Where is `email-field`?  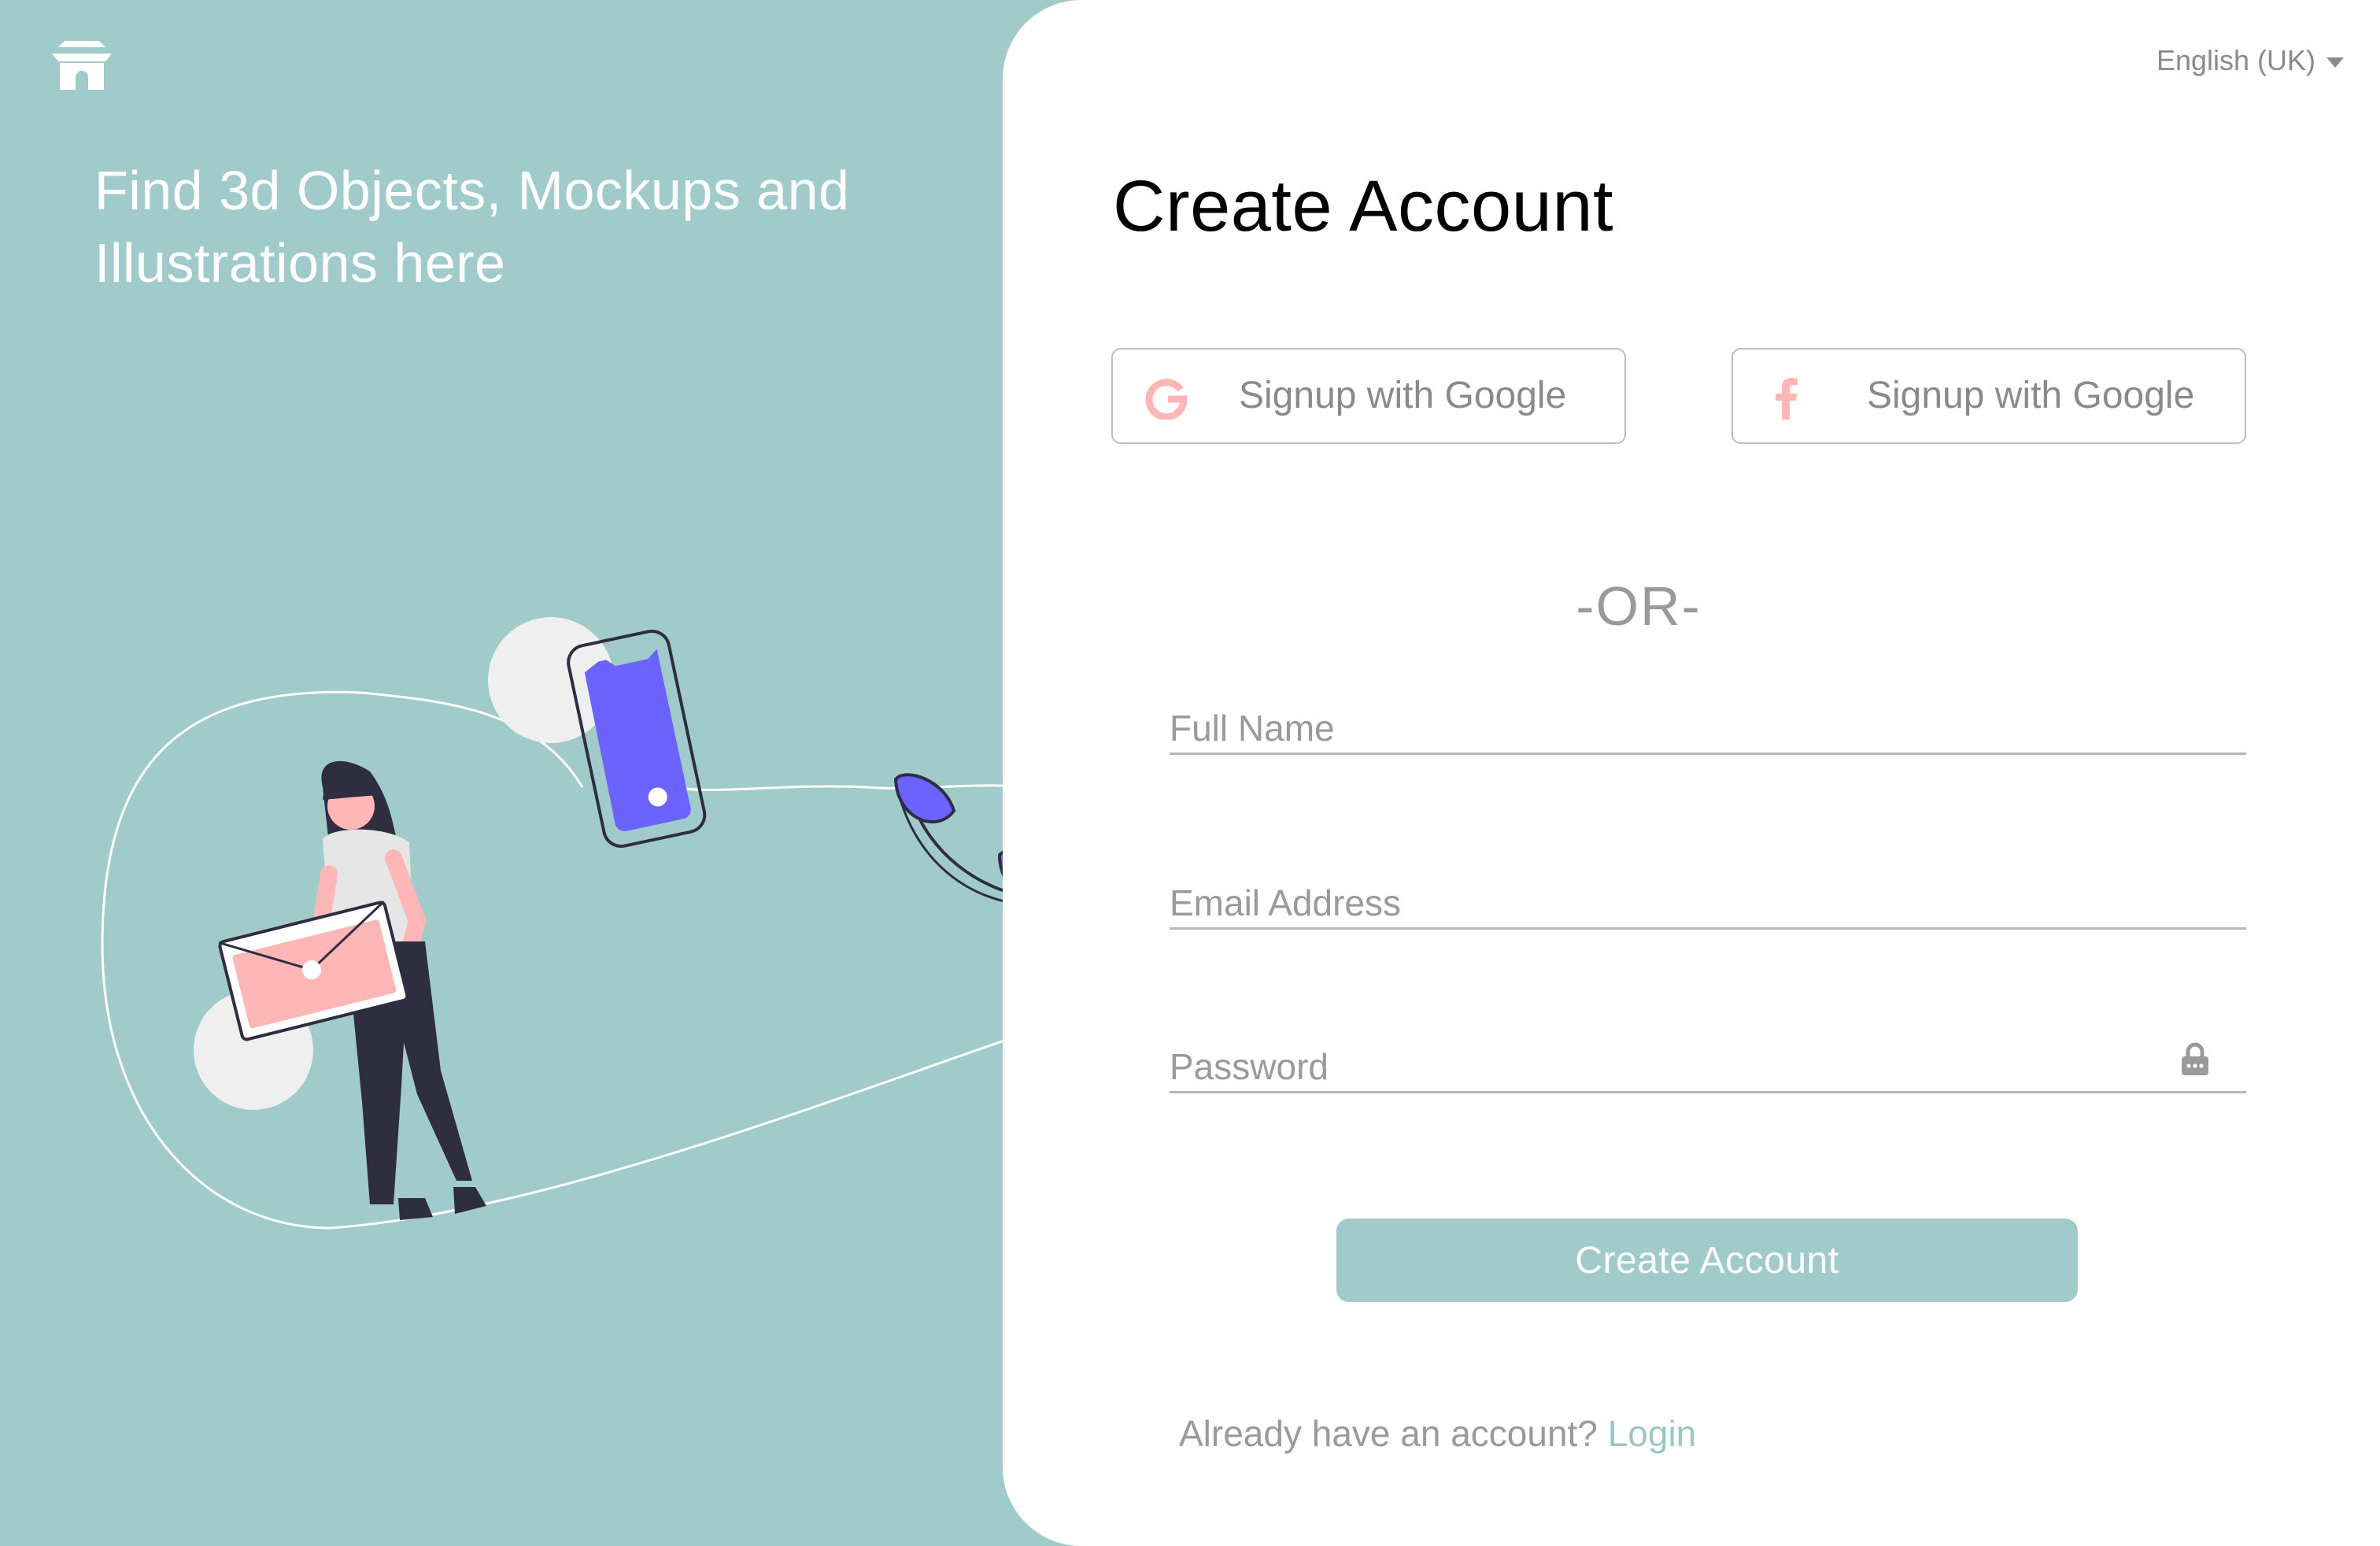 email-field is located at coordinates (1708, 897).